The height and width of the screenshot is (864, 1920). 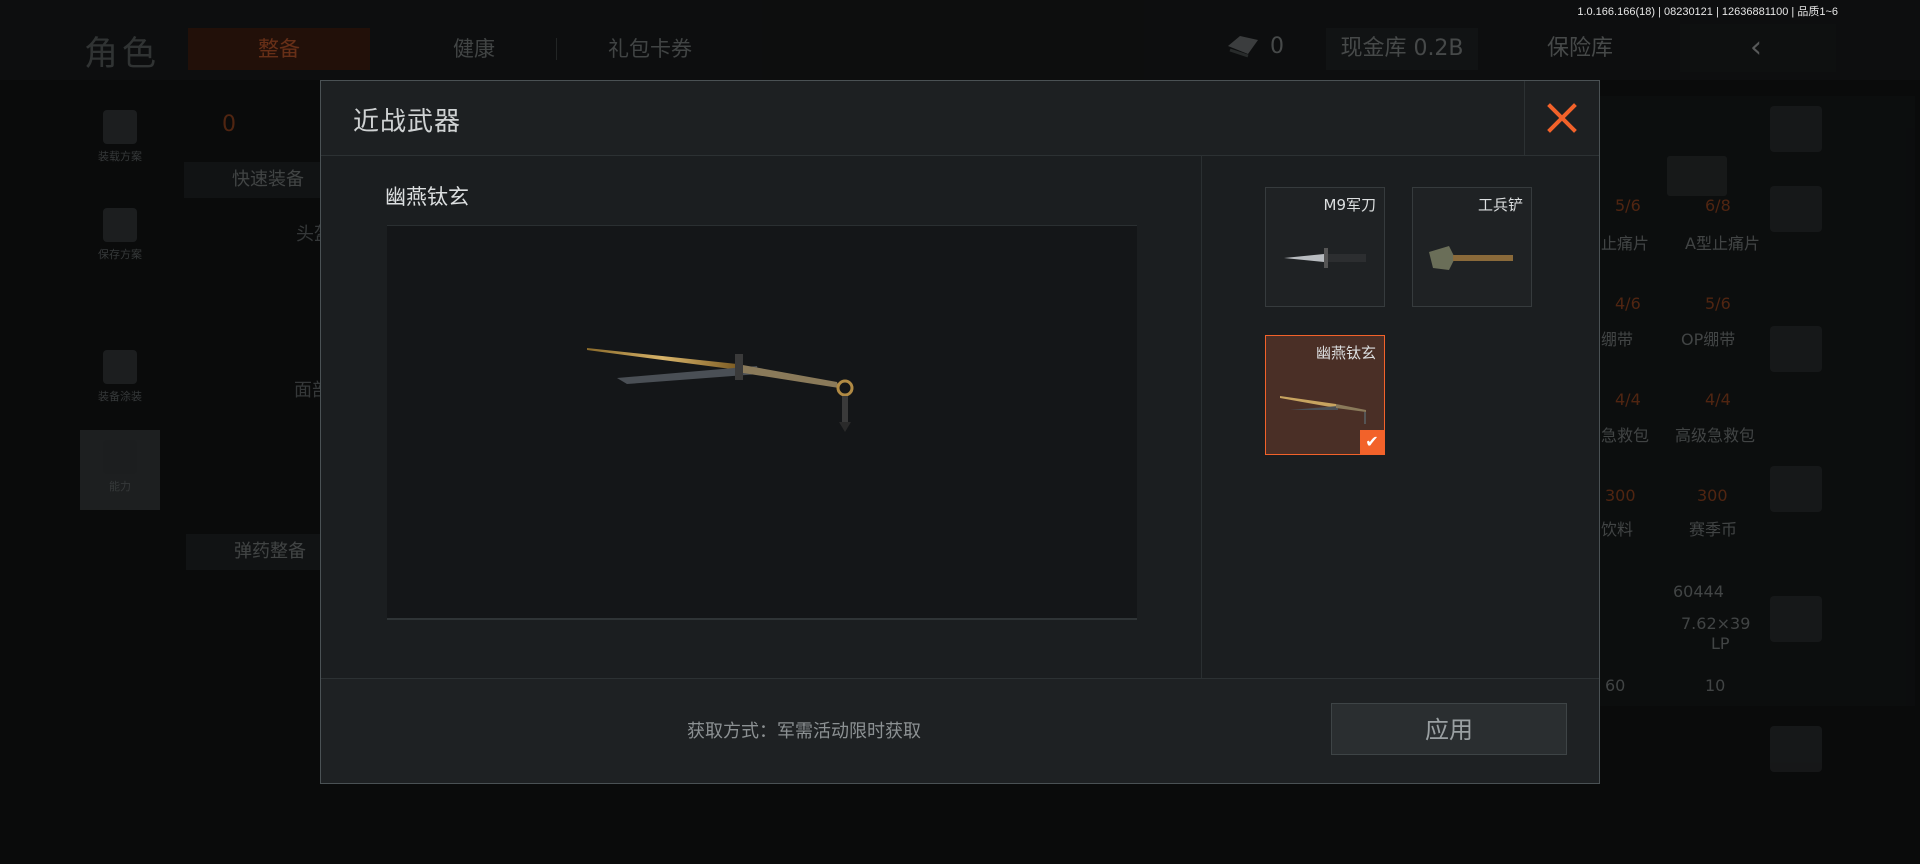 What do you see at coordinates (1372, 442) in the screenshot?
I see `checkmark-icon: ✔` at bounding box center [1372, 442].